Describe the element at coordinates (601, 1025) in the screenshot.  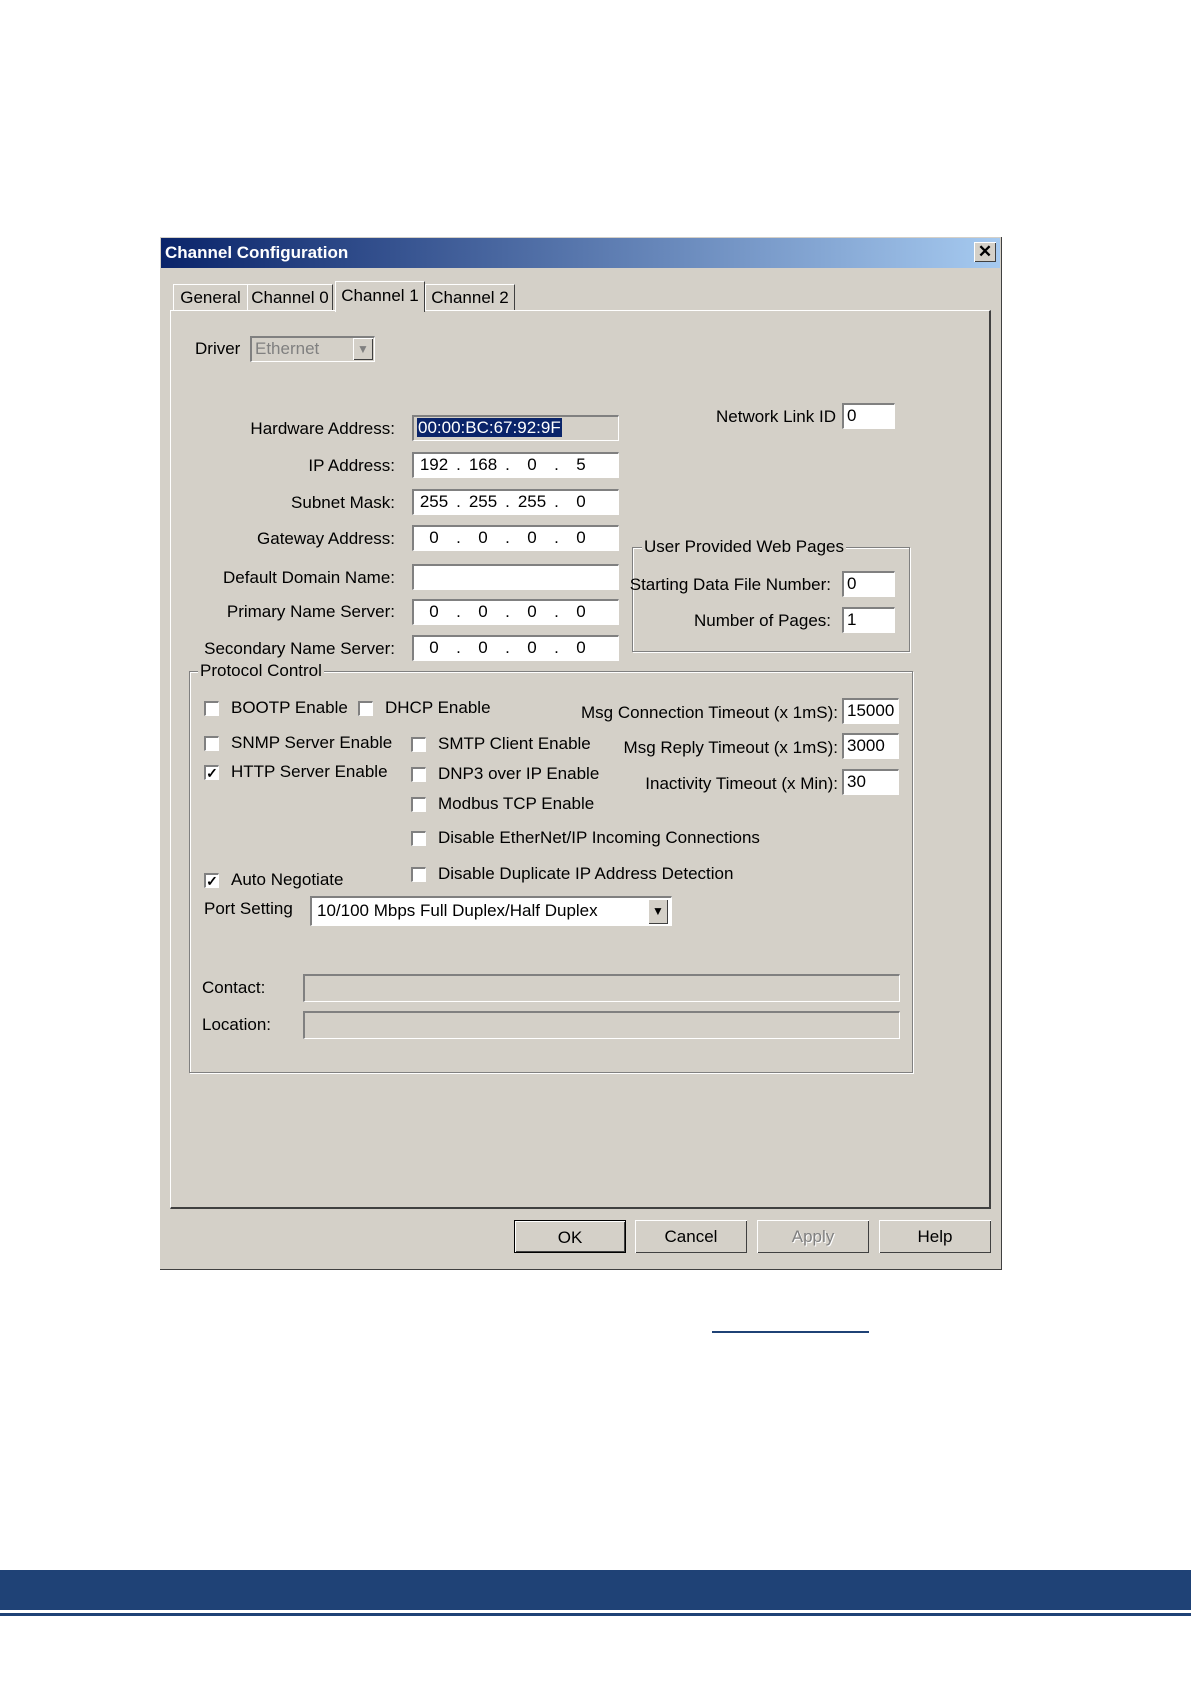
I see `location-field` at that location.